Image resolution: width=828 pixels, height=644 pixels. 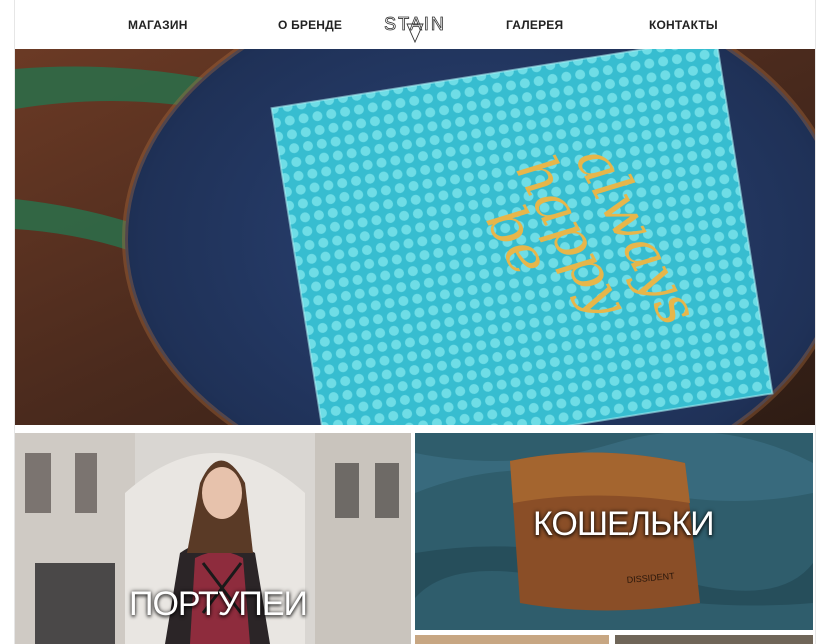 I want to click on category-title-wallets: КОШЕЛЬКИ, so click(x=624, y=524).